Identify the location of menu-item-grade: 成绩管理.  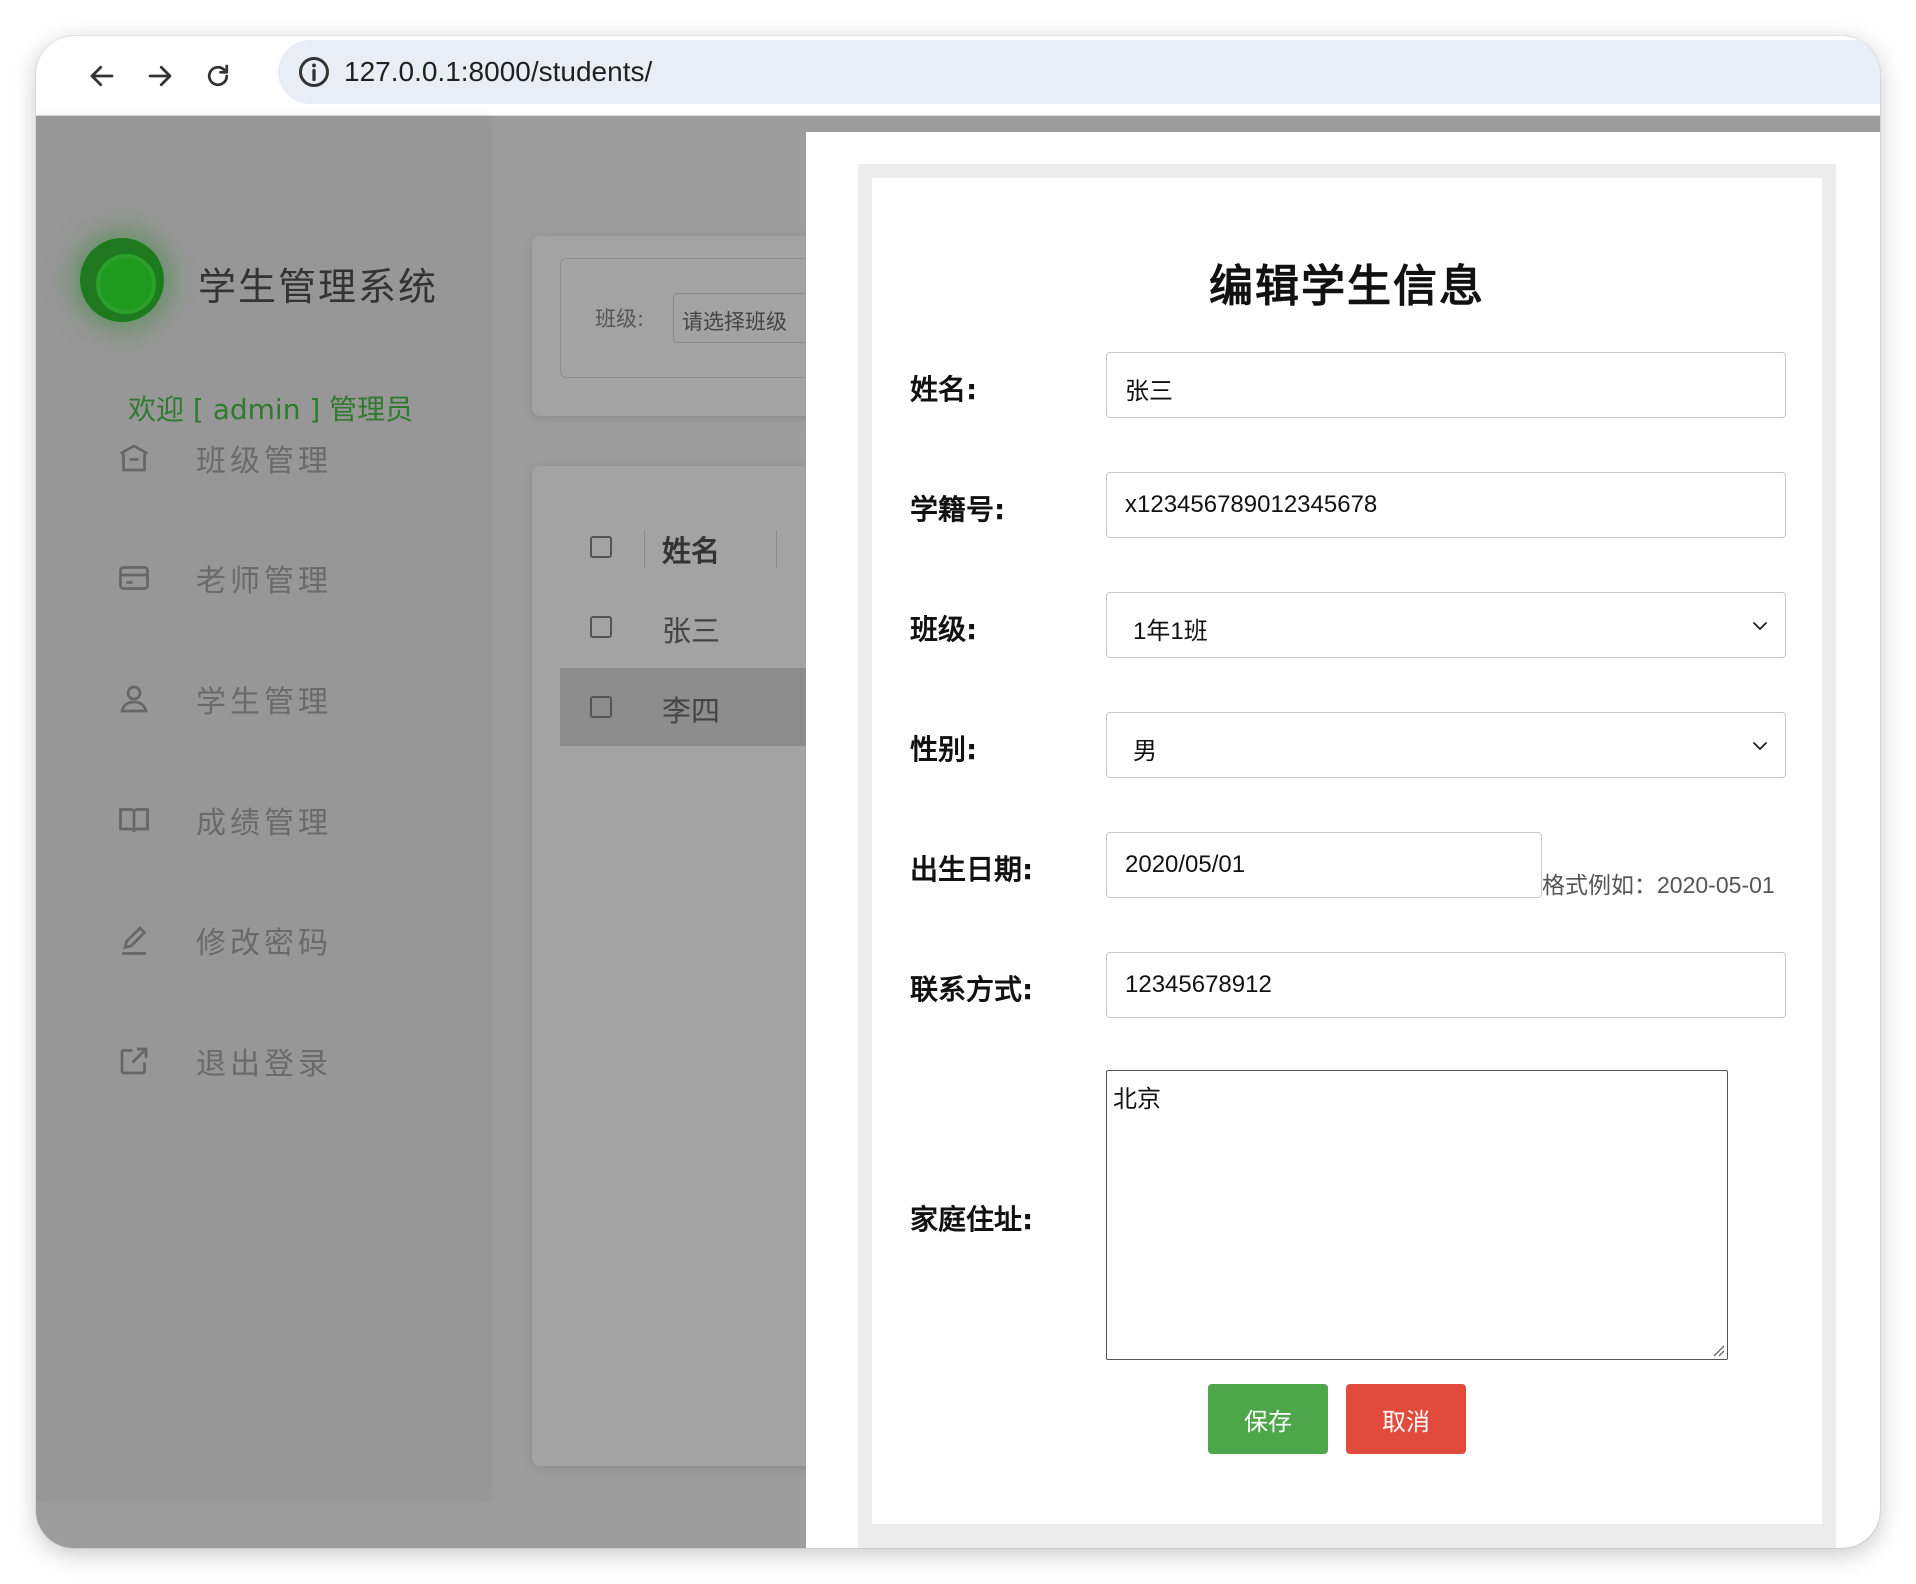
(281, 820).